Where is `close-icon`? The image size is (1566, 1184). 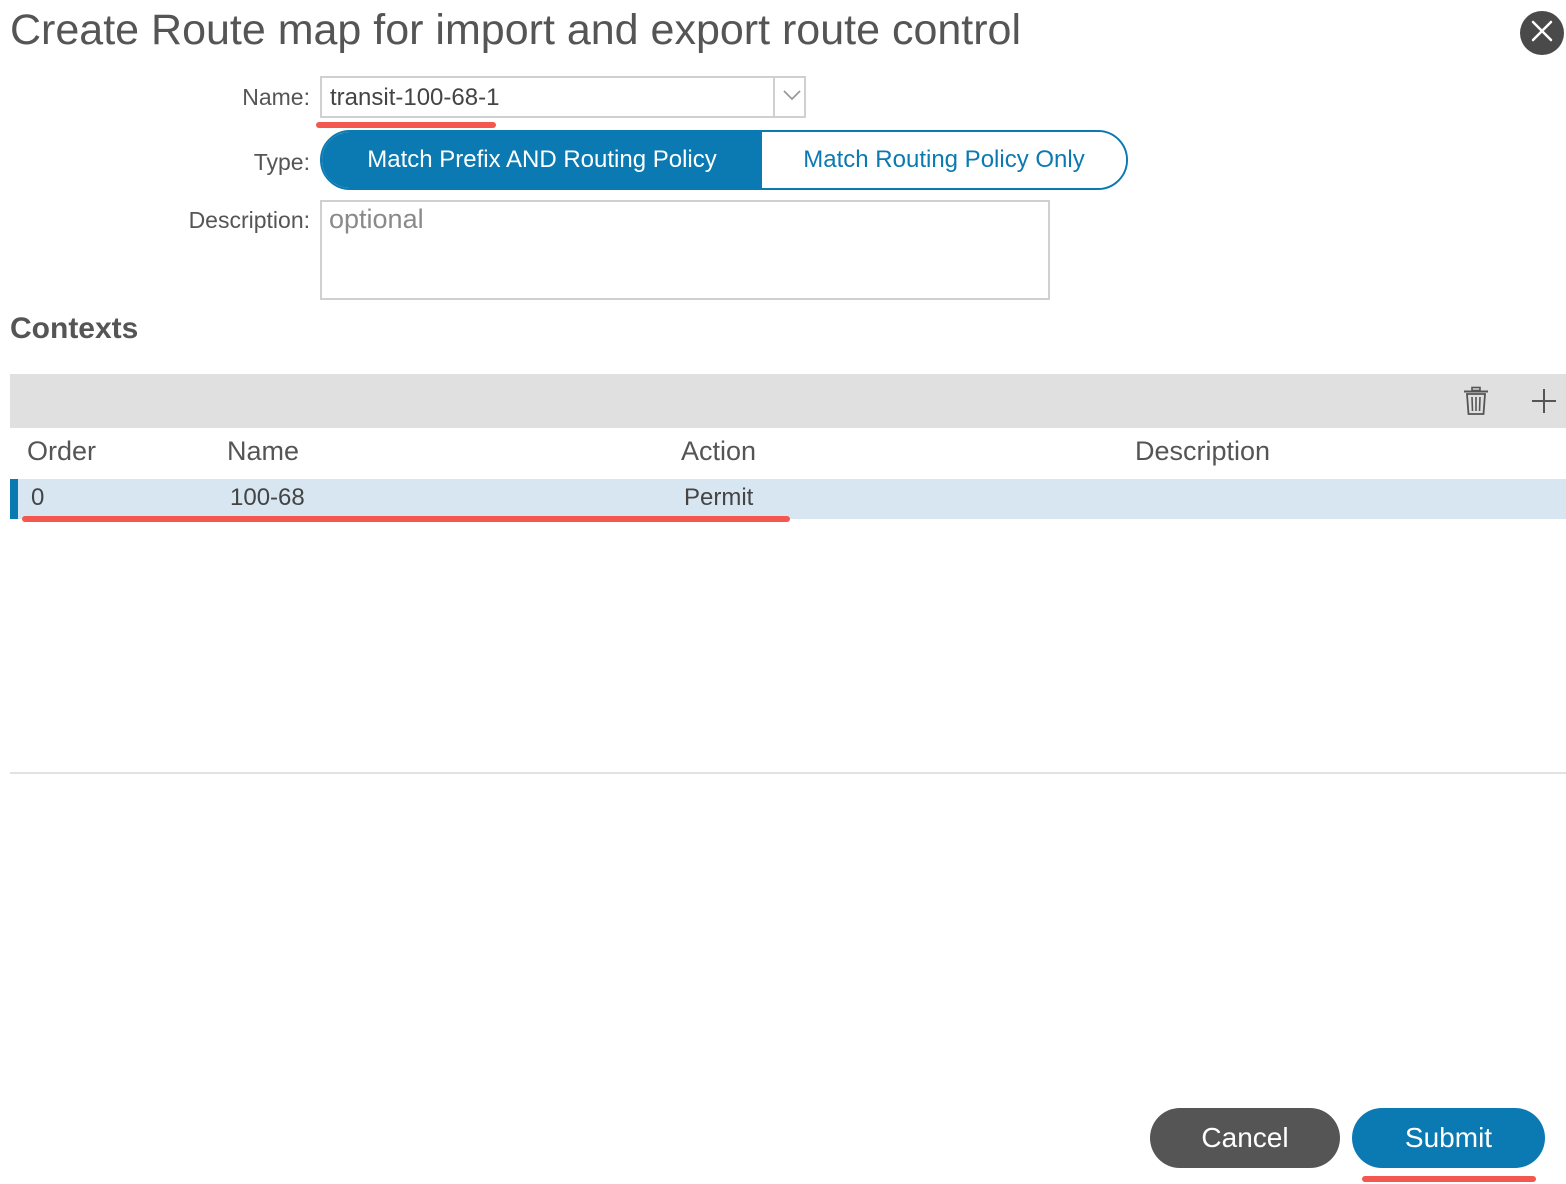
close-icon is located at coordinates (1542, 33).